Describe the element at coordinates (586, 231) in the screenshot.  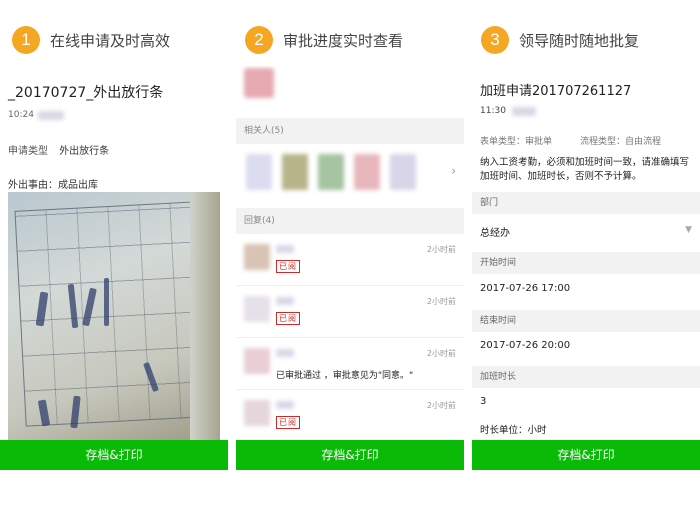
I see `department-select: 总经办 ▼` at that location.